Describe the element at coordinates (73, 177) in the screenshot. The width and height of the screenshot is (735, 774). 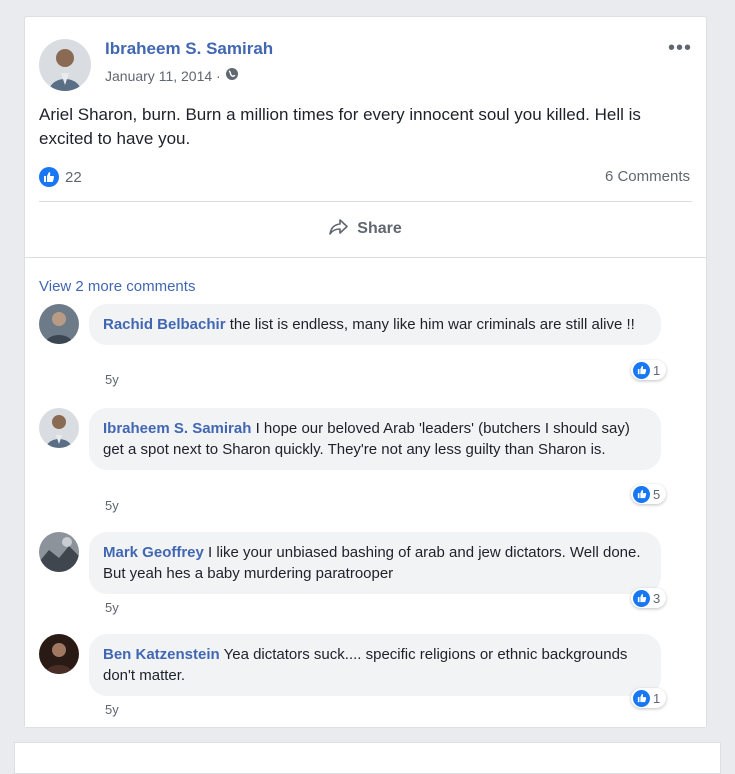
I see `like-count: 22` at that location.